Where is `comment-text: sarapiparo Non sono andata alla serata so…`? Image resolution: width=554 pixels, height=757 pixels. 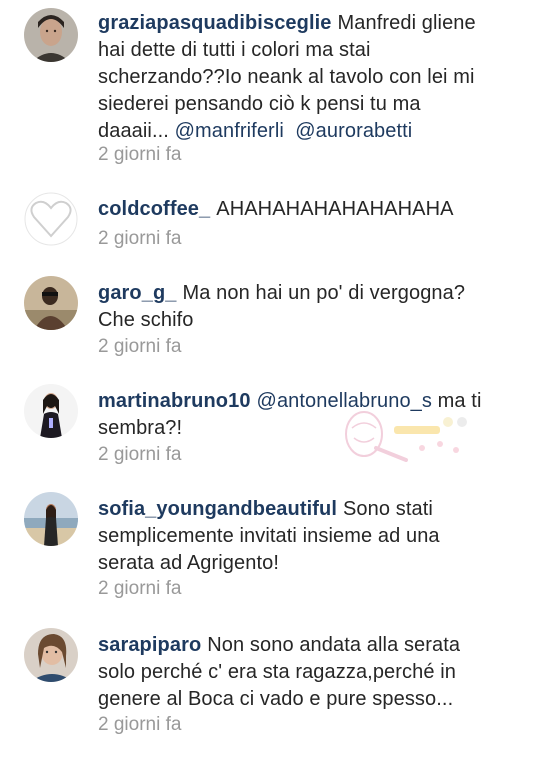 comment-text: sarapiparo Non sono andata alla serata so… is located at coordinates (279, 672).